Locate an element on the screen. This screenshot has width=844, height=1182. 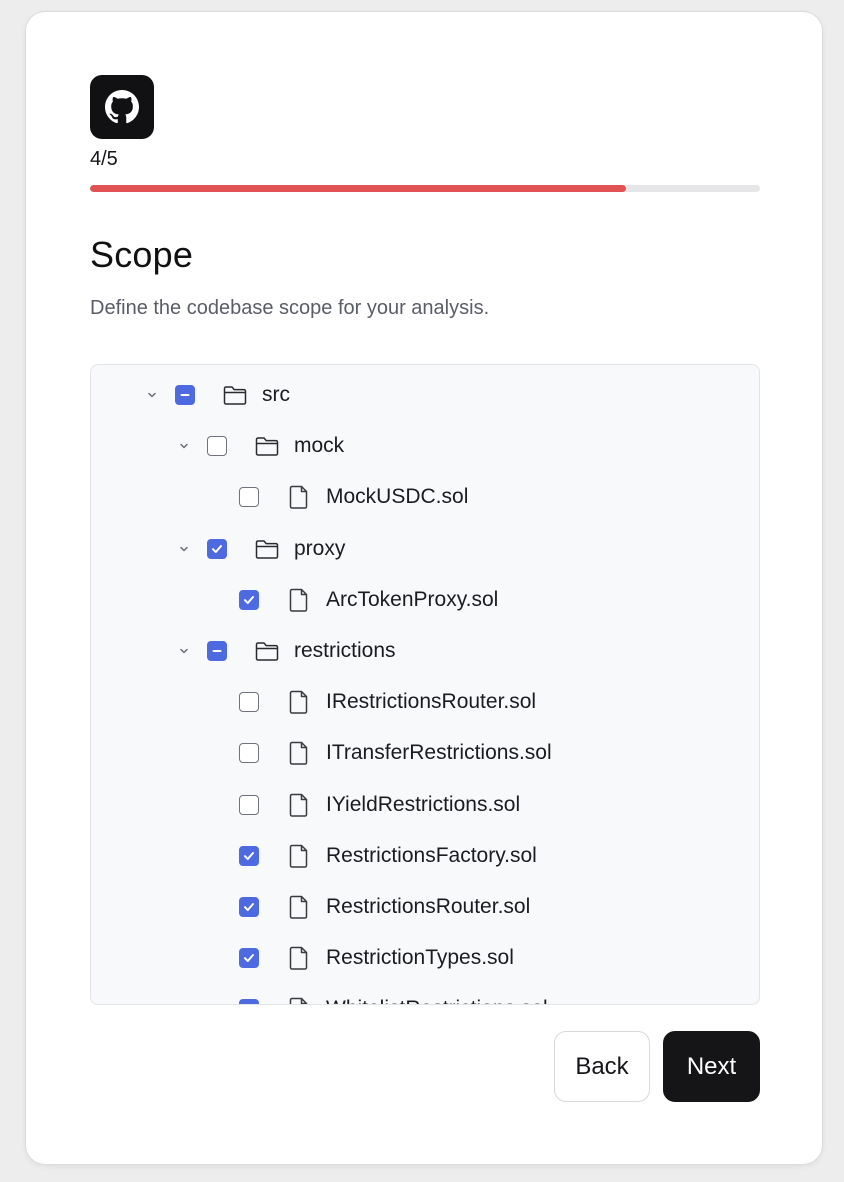
tree-item-label: IRestrictionsRouter.sol is located at coordinates (431, 702).